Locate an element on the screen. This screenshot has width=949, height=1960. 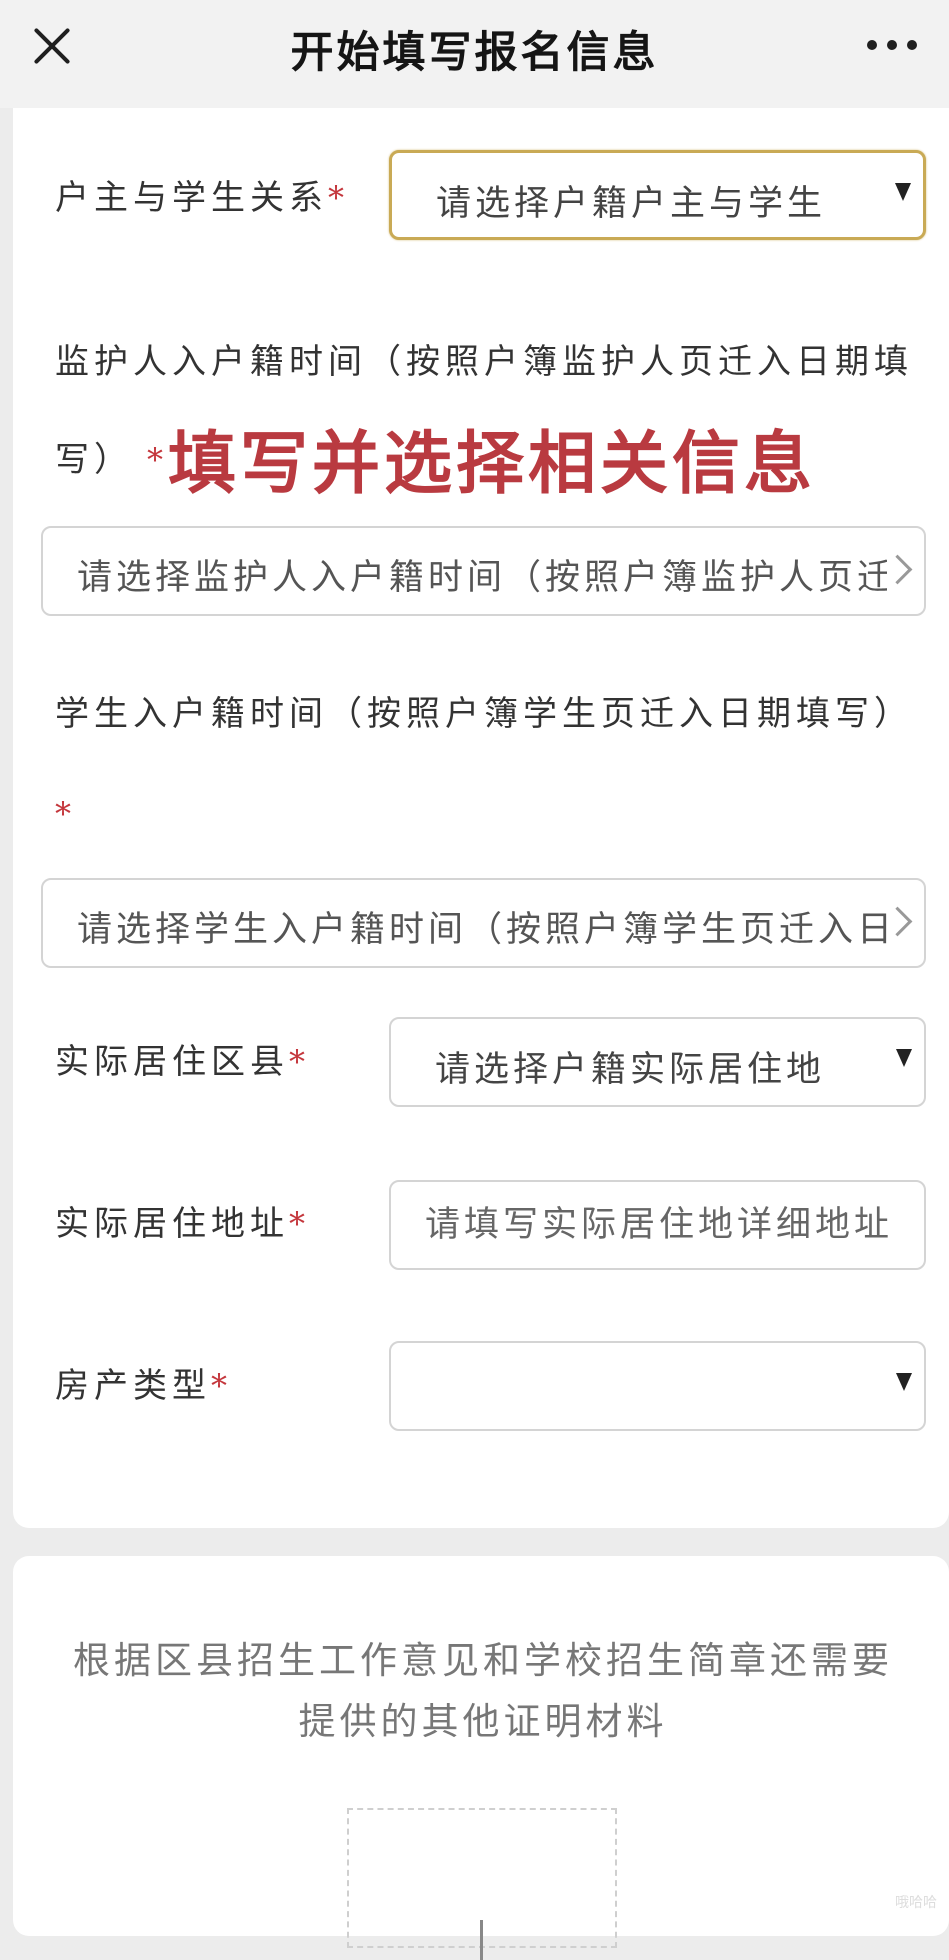
student-time-placeholder: 请选择学生入户籍时间（按照户簿学生页迁入日期填写） is located at coordinates (482, 930).